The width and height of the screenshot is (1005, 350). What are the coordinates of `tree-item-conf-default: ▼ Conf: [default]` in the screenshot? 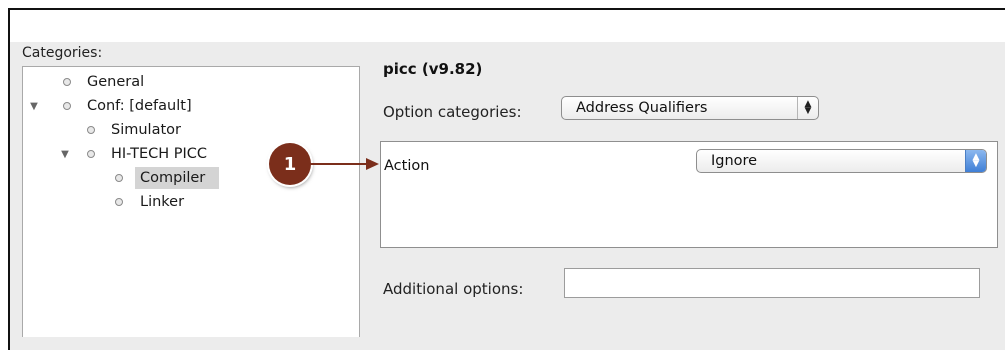 It's located at (191, 106).